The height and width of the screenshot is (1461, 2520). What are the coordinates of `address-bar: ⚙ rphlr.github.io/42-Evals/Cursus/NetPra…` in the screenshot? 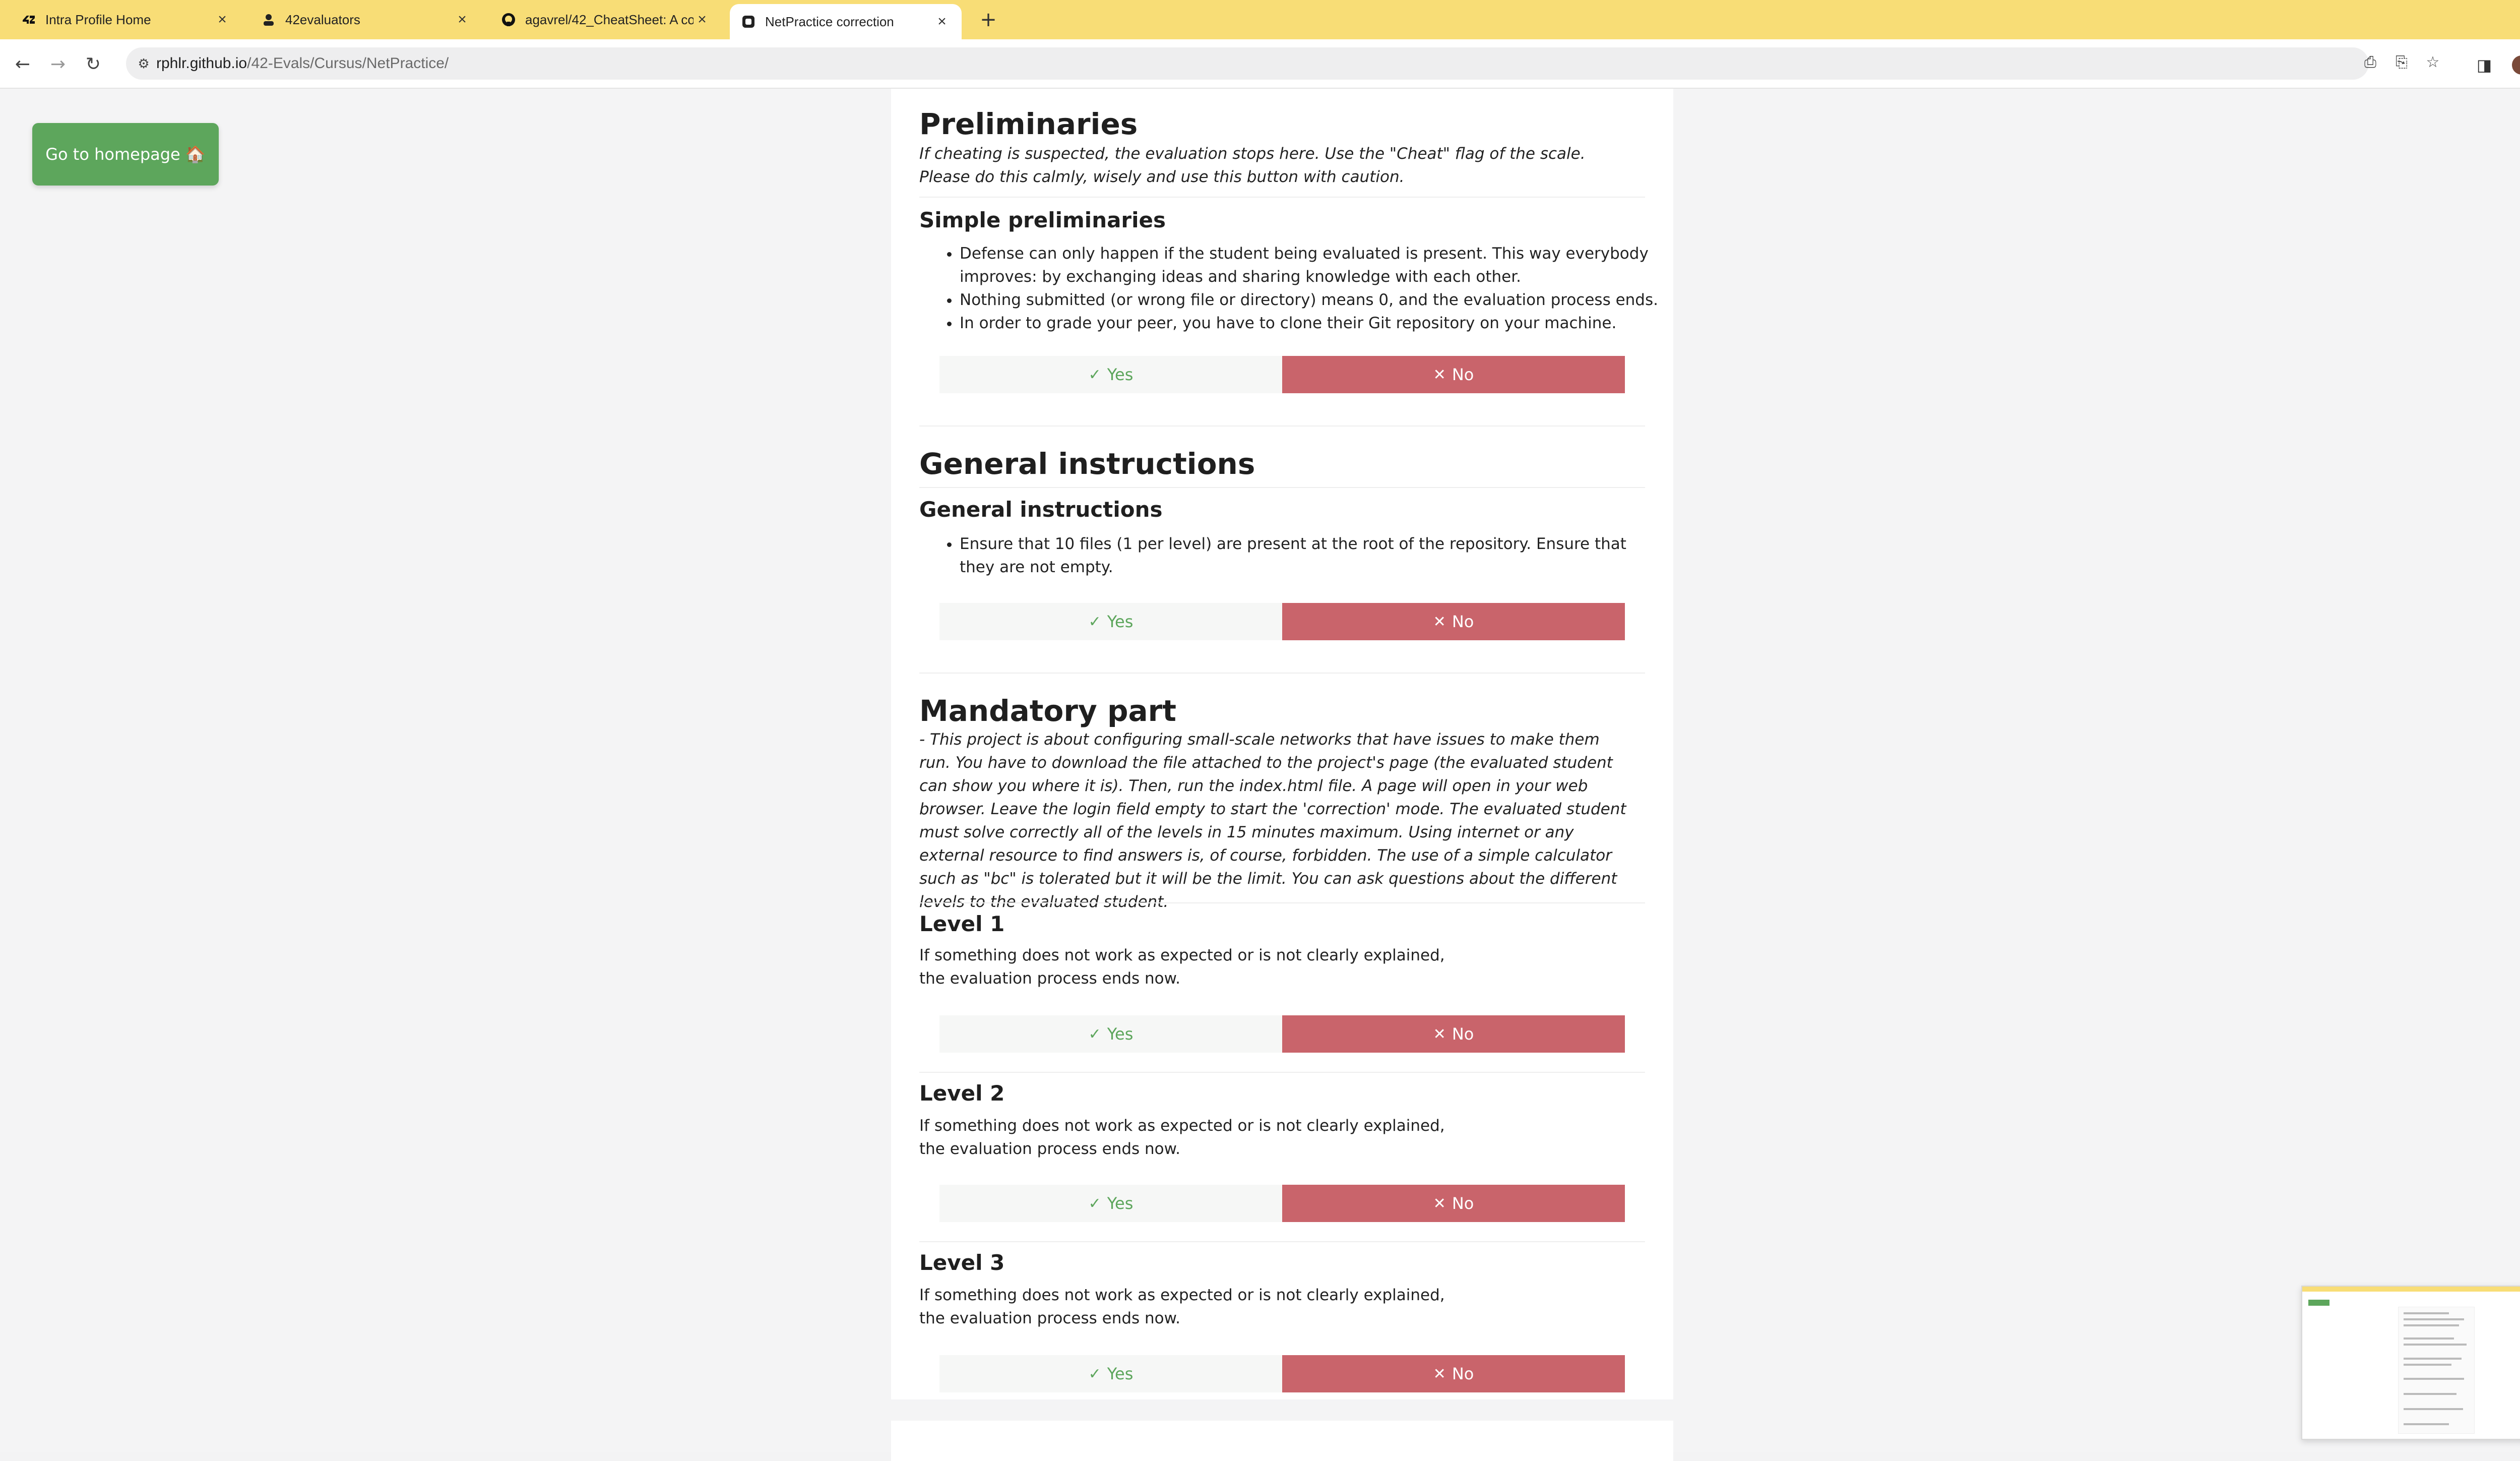 It's located at (1248, 63).